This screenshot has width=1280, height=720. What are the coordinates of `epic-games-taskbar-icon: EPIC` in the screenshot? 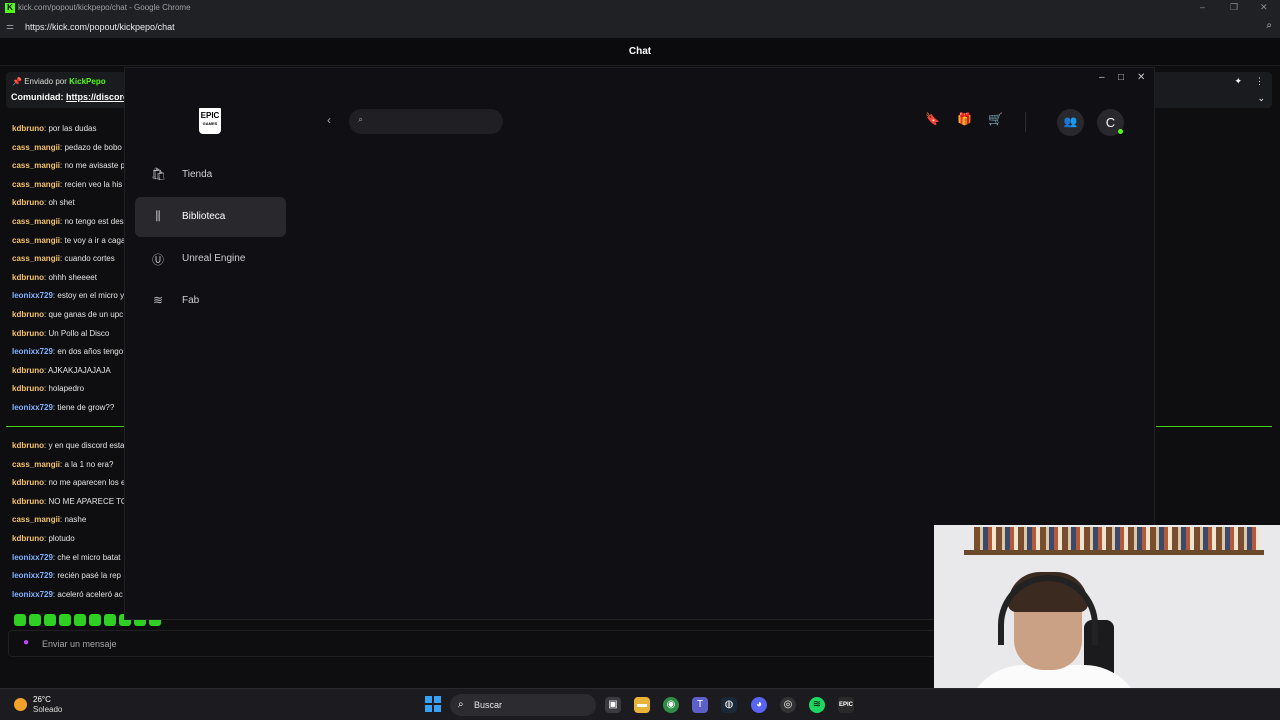 It's located at (846, 705).